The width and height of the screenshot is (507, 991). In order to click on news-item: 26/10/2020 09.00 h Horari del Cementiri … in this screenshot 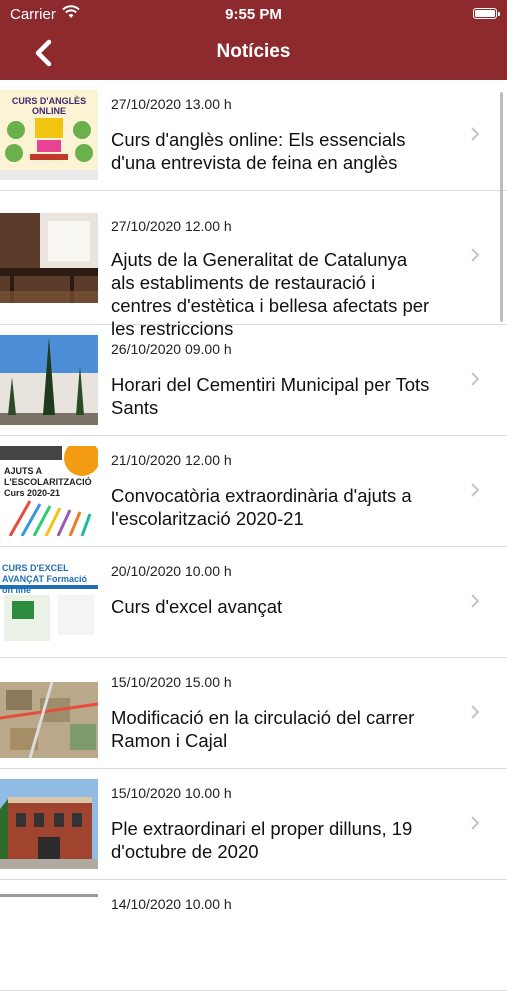, I will do `click(253, 380)`.